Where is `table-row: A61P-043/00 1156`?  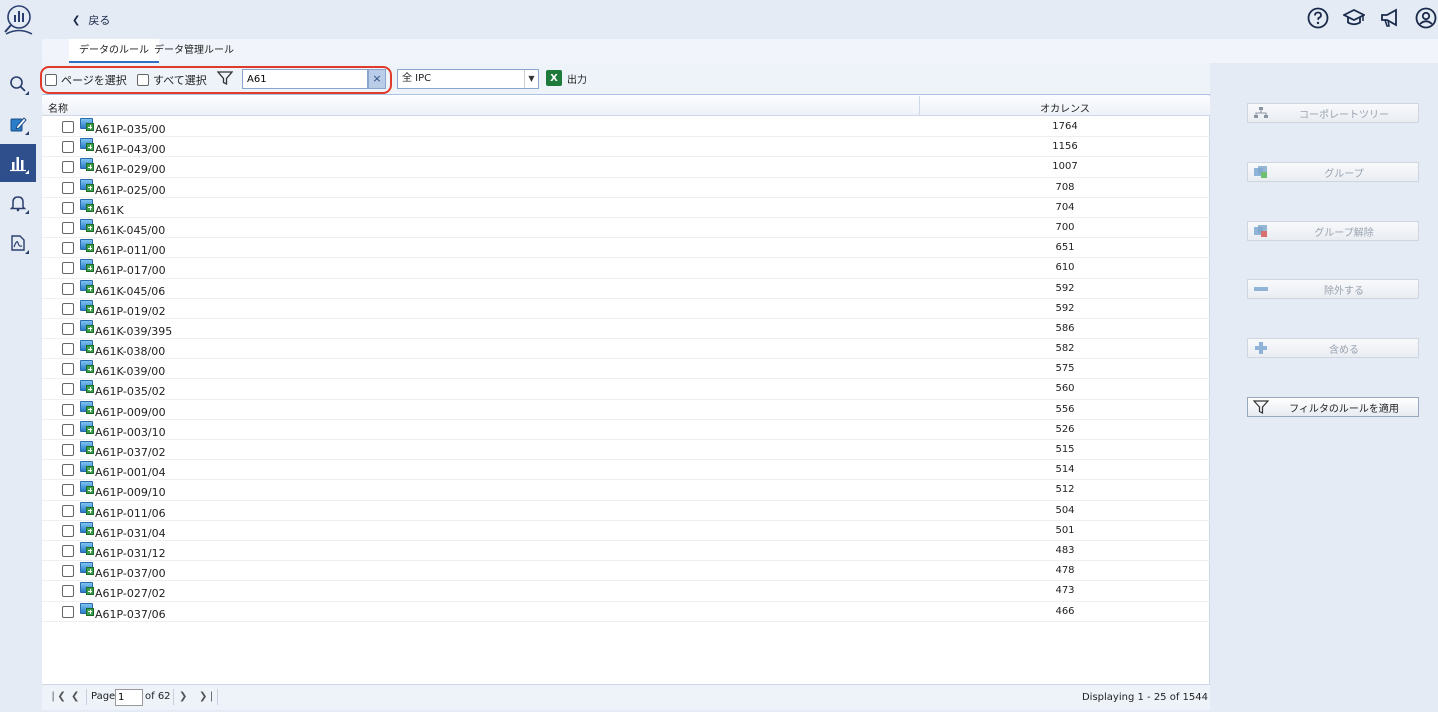 table-row: A61P-043/00 1156 is located at coordinates (626, 147).